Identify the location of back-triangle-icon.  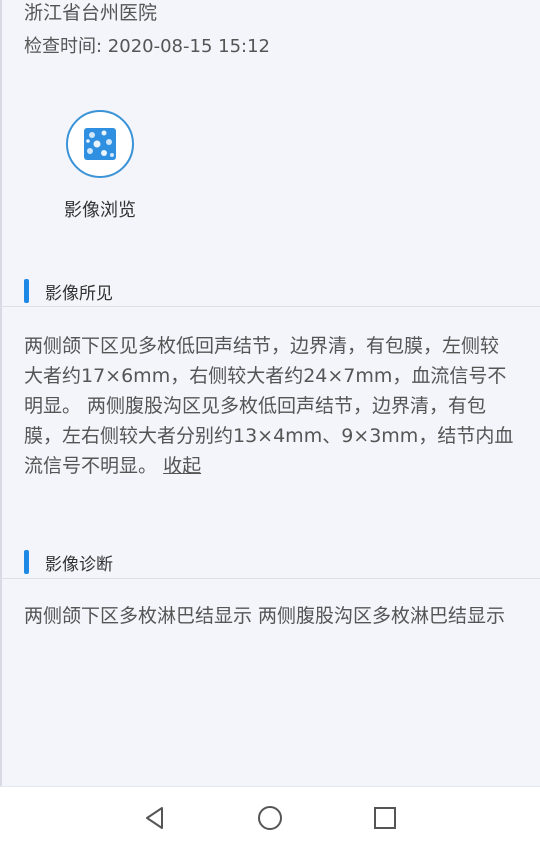
(155, 818).